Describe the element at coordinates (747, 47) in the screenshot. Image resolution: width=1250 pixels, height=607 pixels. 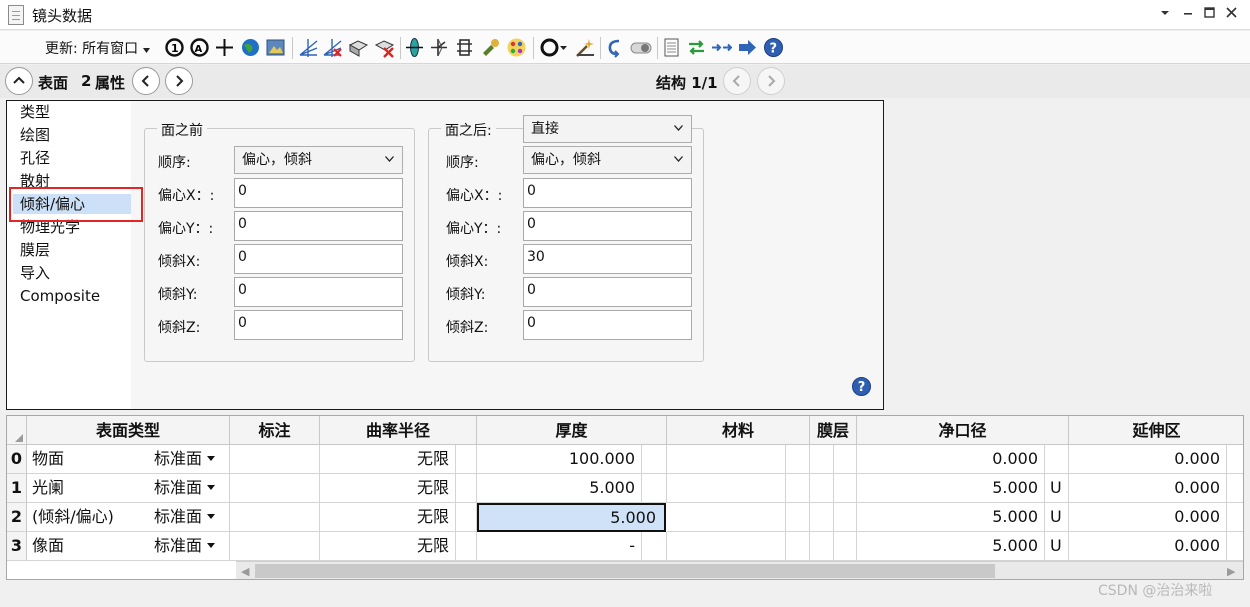
I see `arrow-right-icon` at that location.